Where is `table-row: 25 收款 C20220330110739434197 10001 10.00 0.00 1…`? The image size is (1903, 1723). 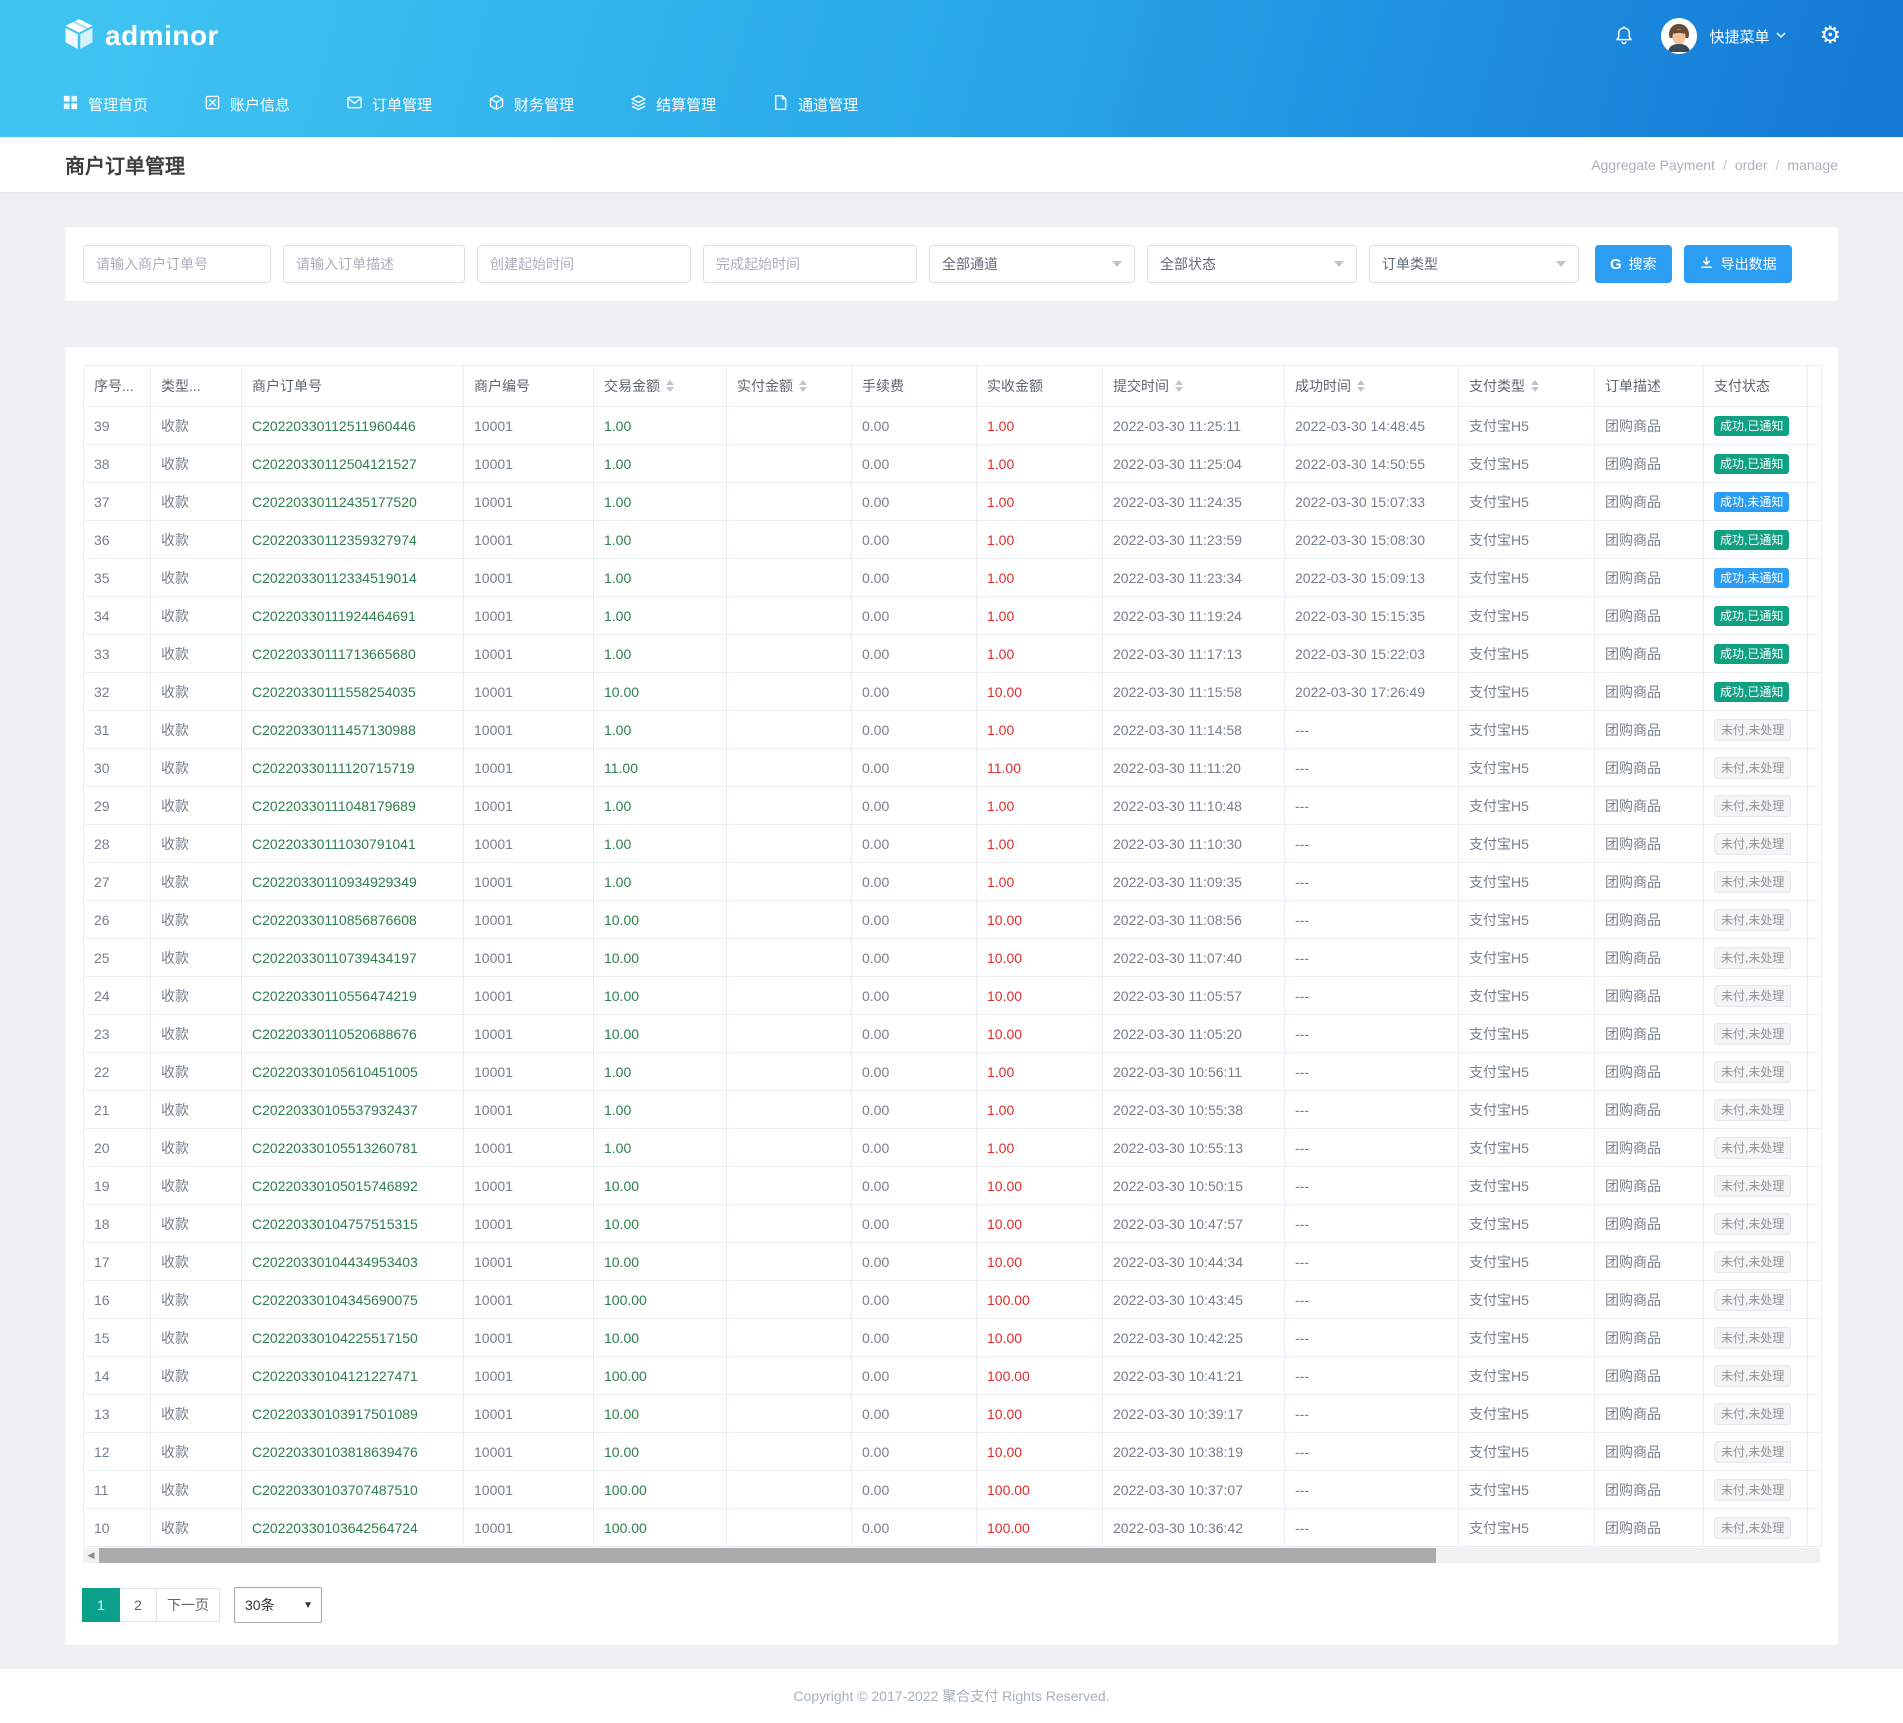
table-row: 25 收款 C20220330110739434197 10001 10.00 0.00 1… is located at coordinates (952, 957).